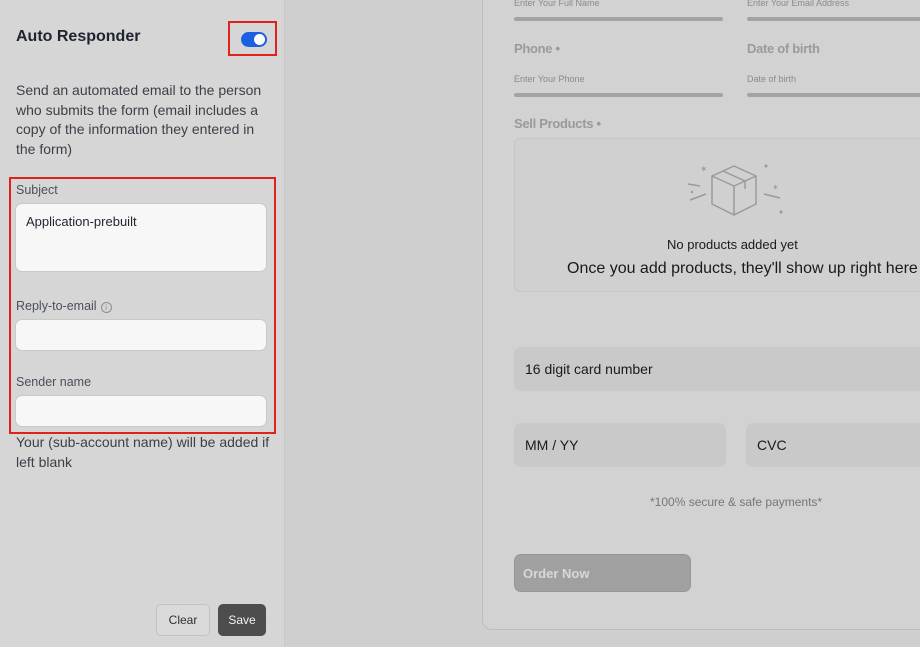 The width and height of the screenshot is (920, 647). What do you see at coordinates (732, 244) in the screenshot?
I see `no-products-title-text: No products added yet` at bounding box center [732, 244].